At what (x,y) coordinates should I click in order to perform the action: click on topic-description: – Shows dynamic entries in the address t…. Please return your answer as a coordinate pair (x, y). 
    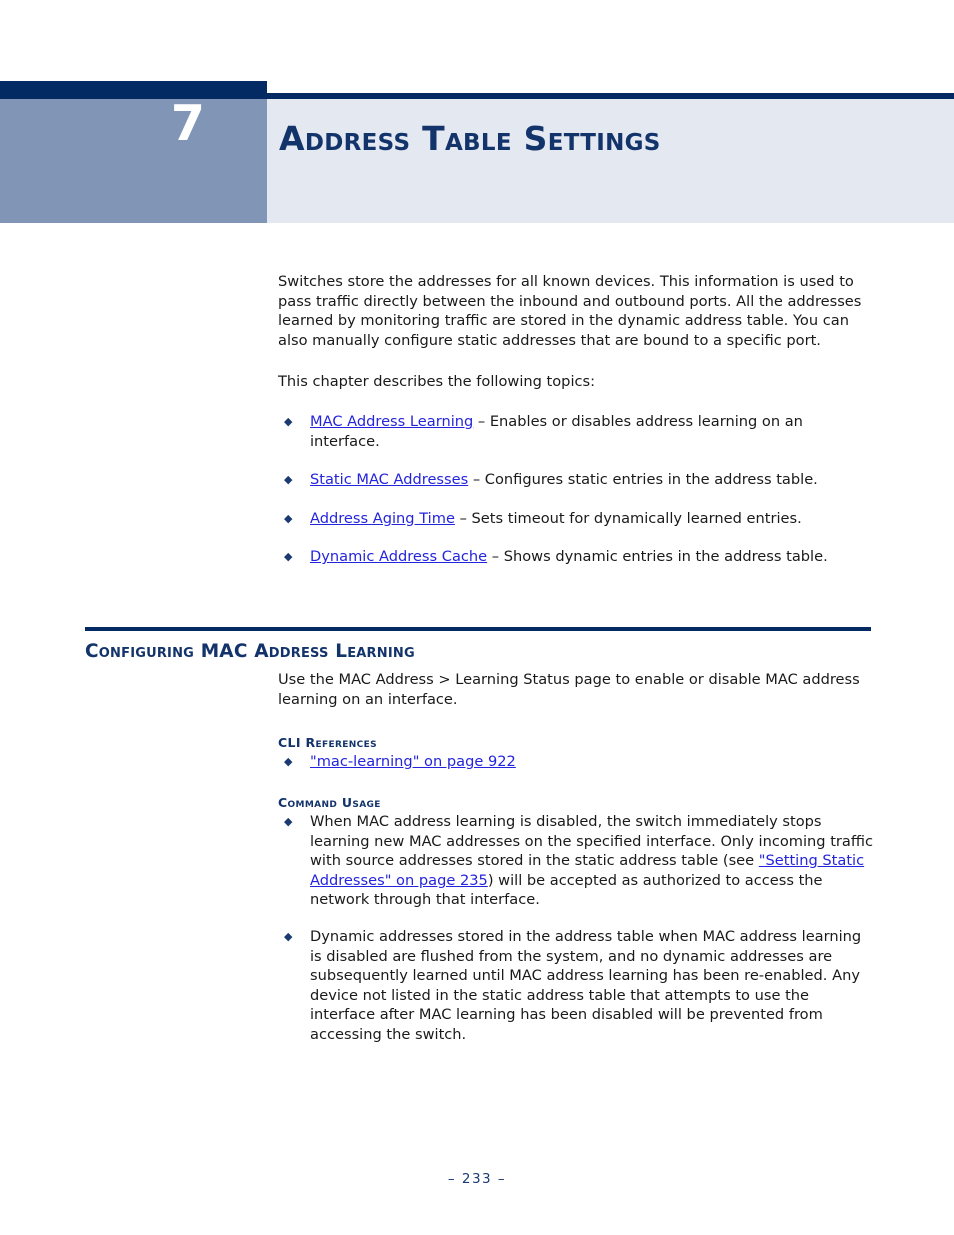
    Looking at the image, I should click on (657, 557).